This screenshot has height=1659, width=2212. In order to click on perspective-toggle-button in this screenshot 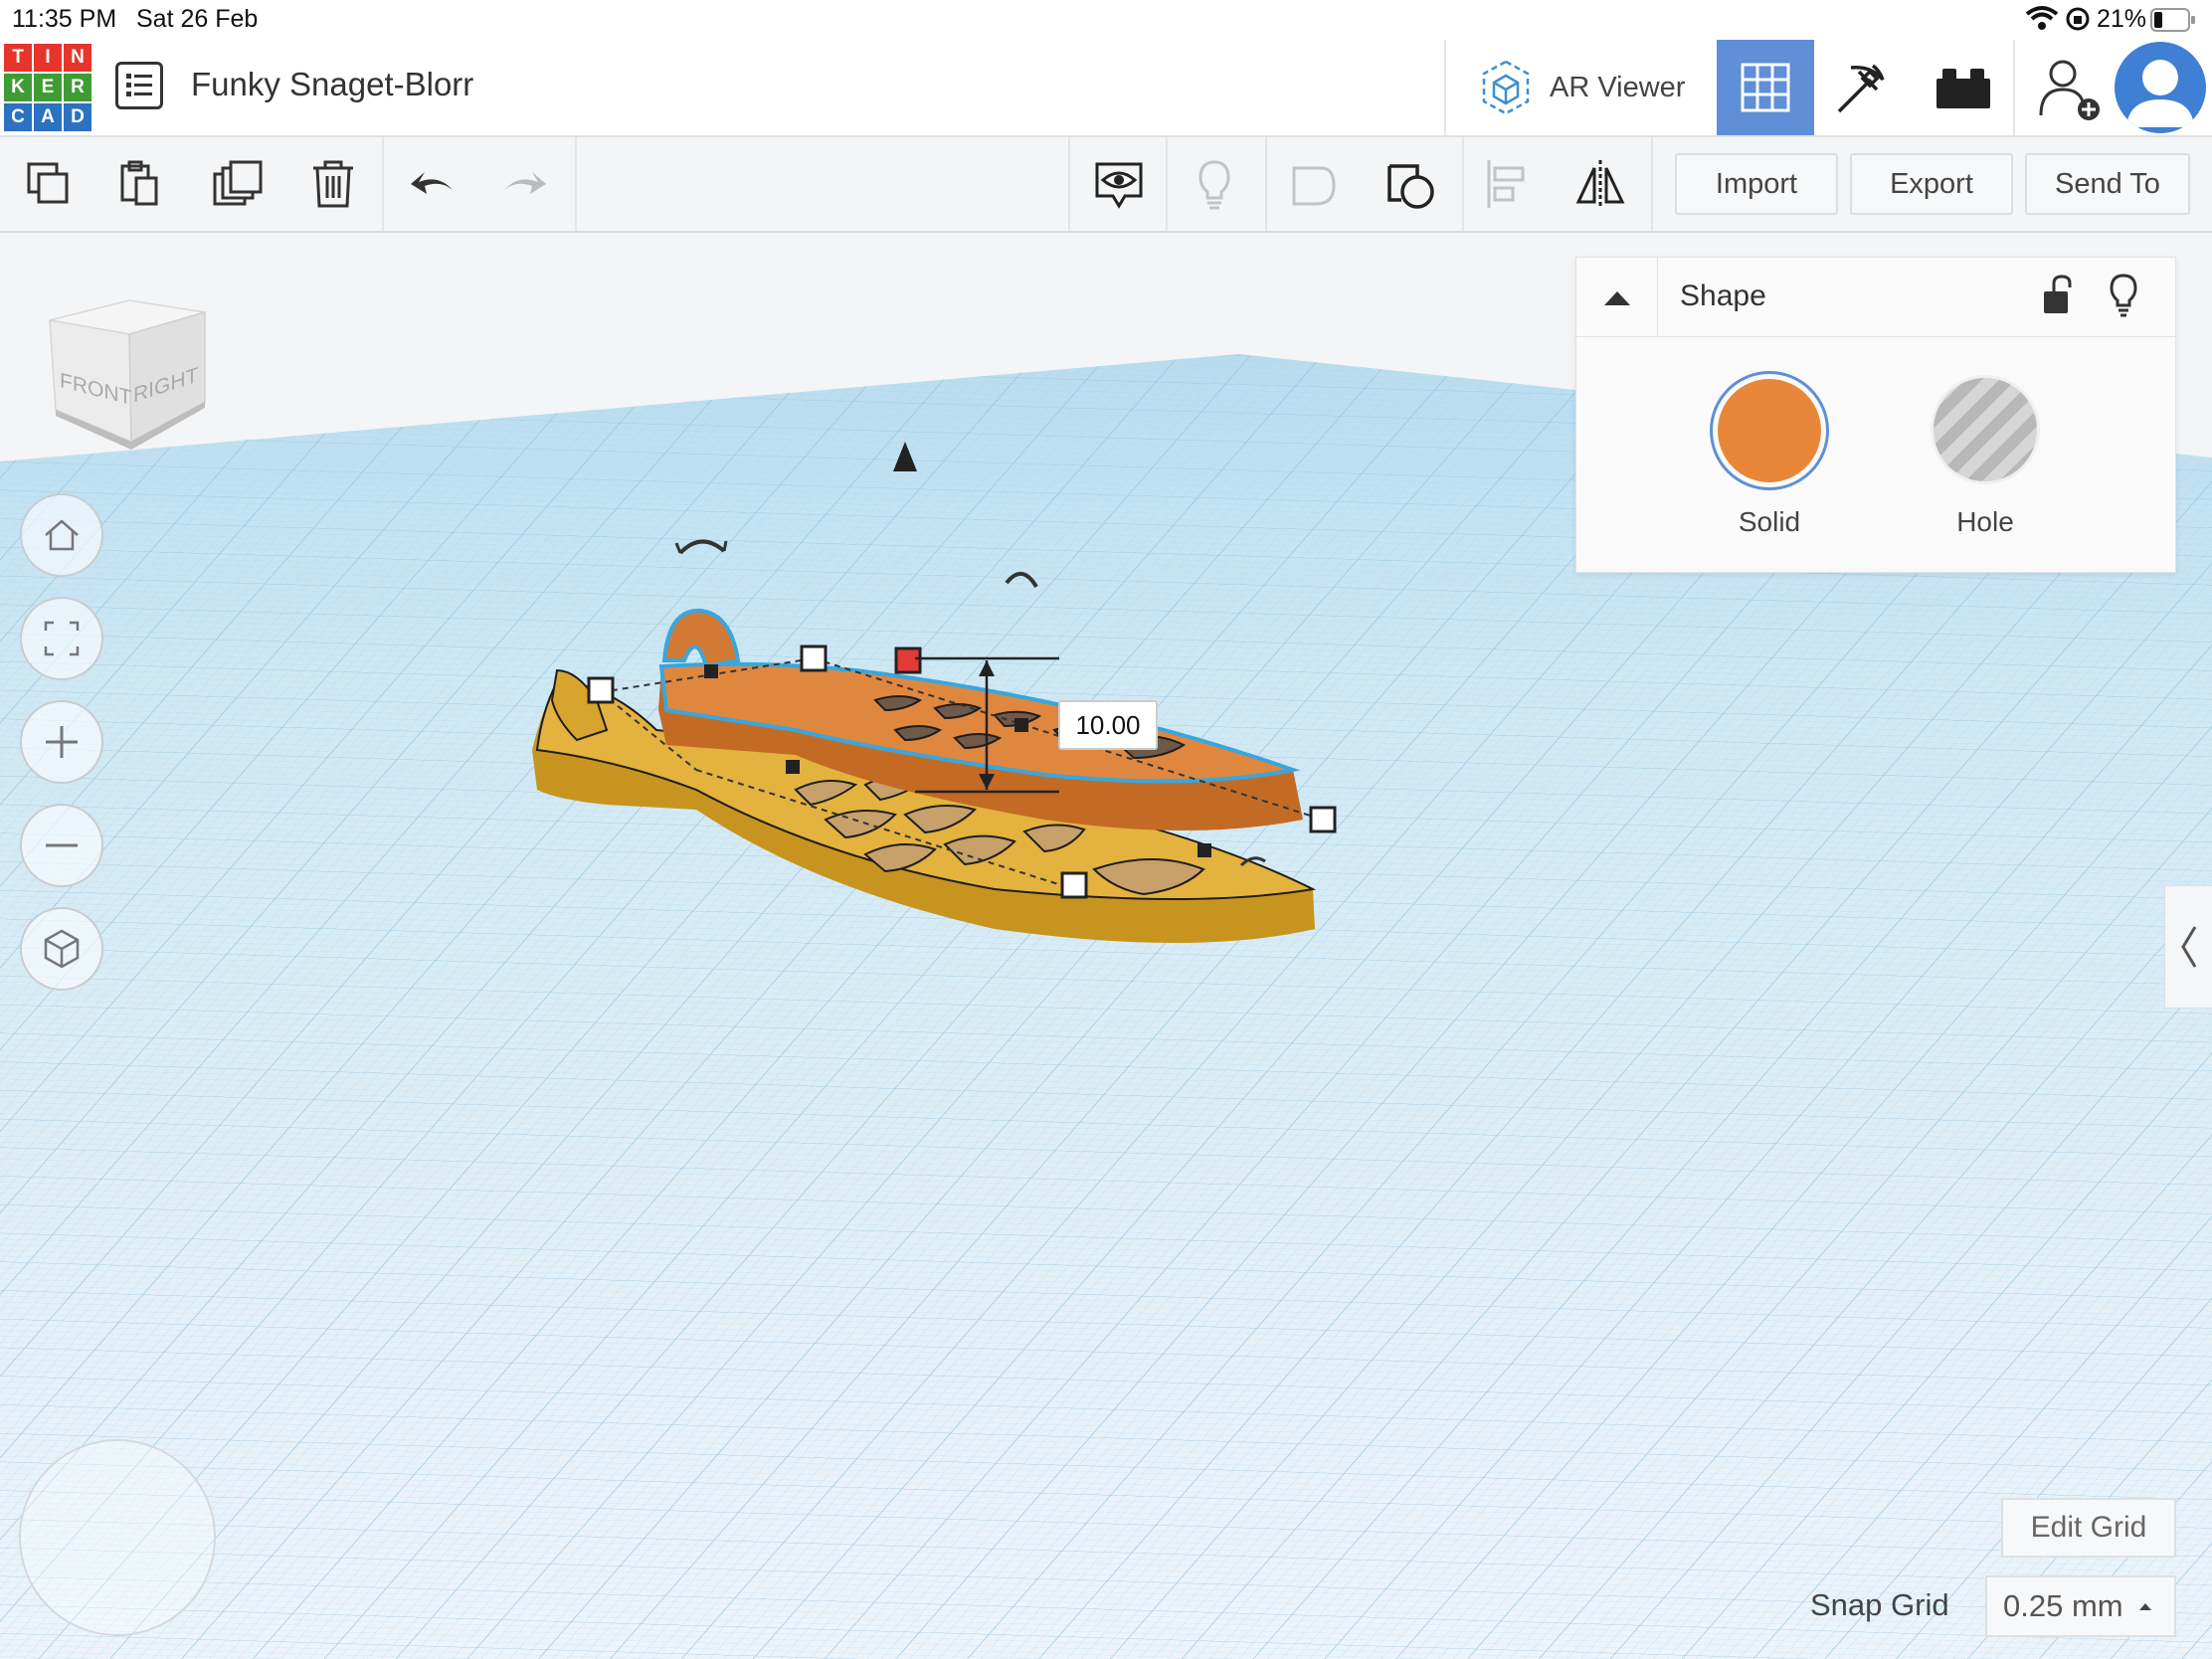, I will do `click(61, 949)`.